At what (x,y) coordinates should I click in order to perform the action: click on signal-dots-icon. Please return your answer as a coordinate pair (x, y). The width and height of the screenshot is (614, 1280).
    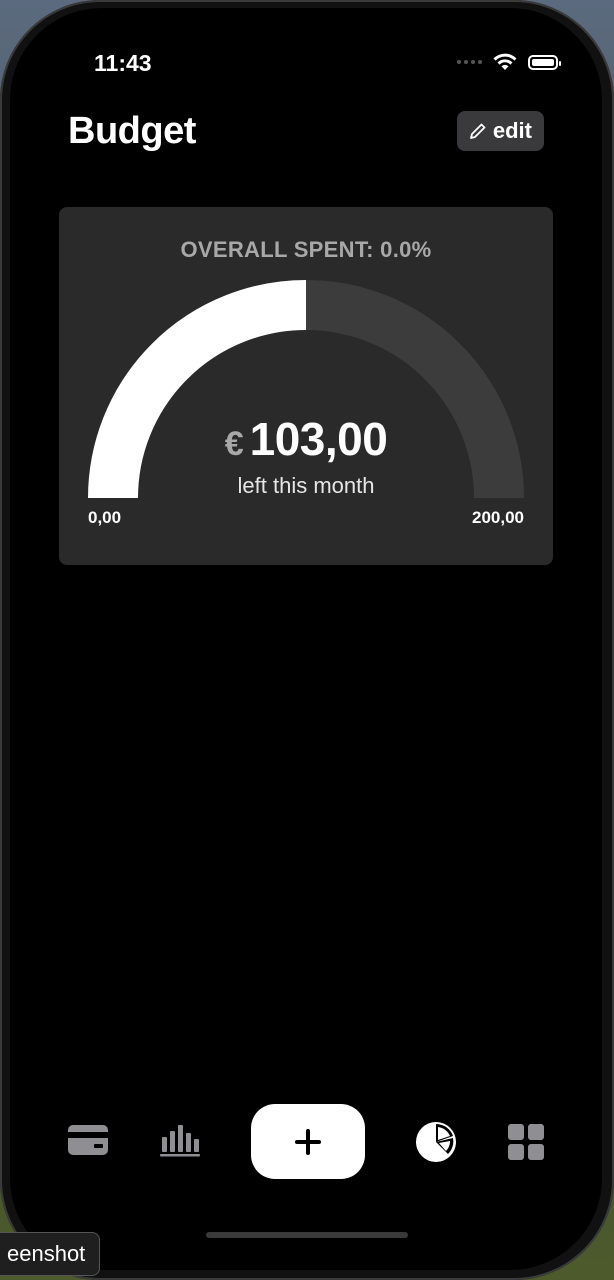
    Looking at the image, I should click on (469, 62).